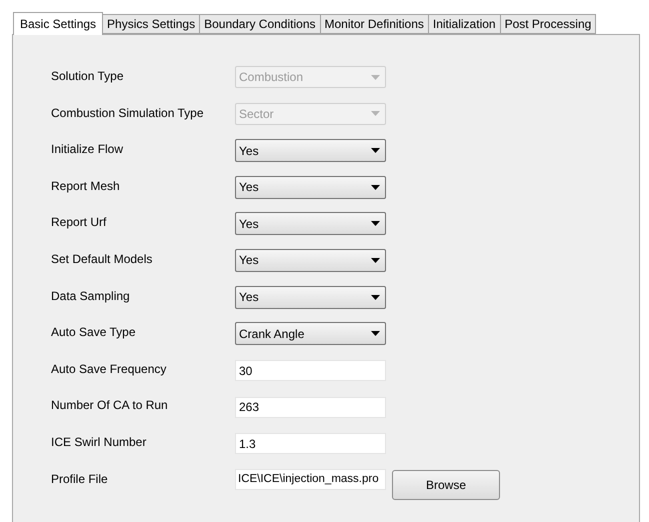  What do you see at coordinates (310, 334) in the screenshot?
I see `dropdown: Crank Angle` at bounding box center [310, 334].